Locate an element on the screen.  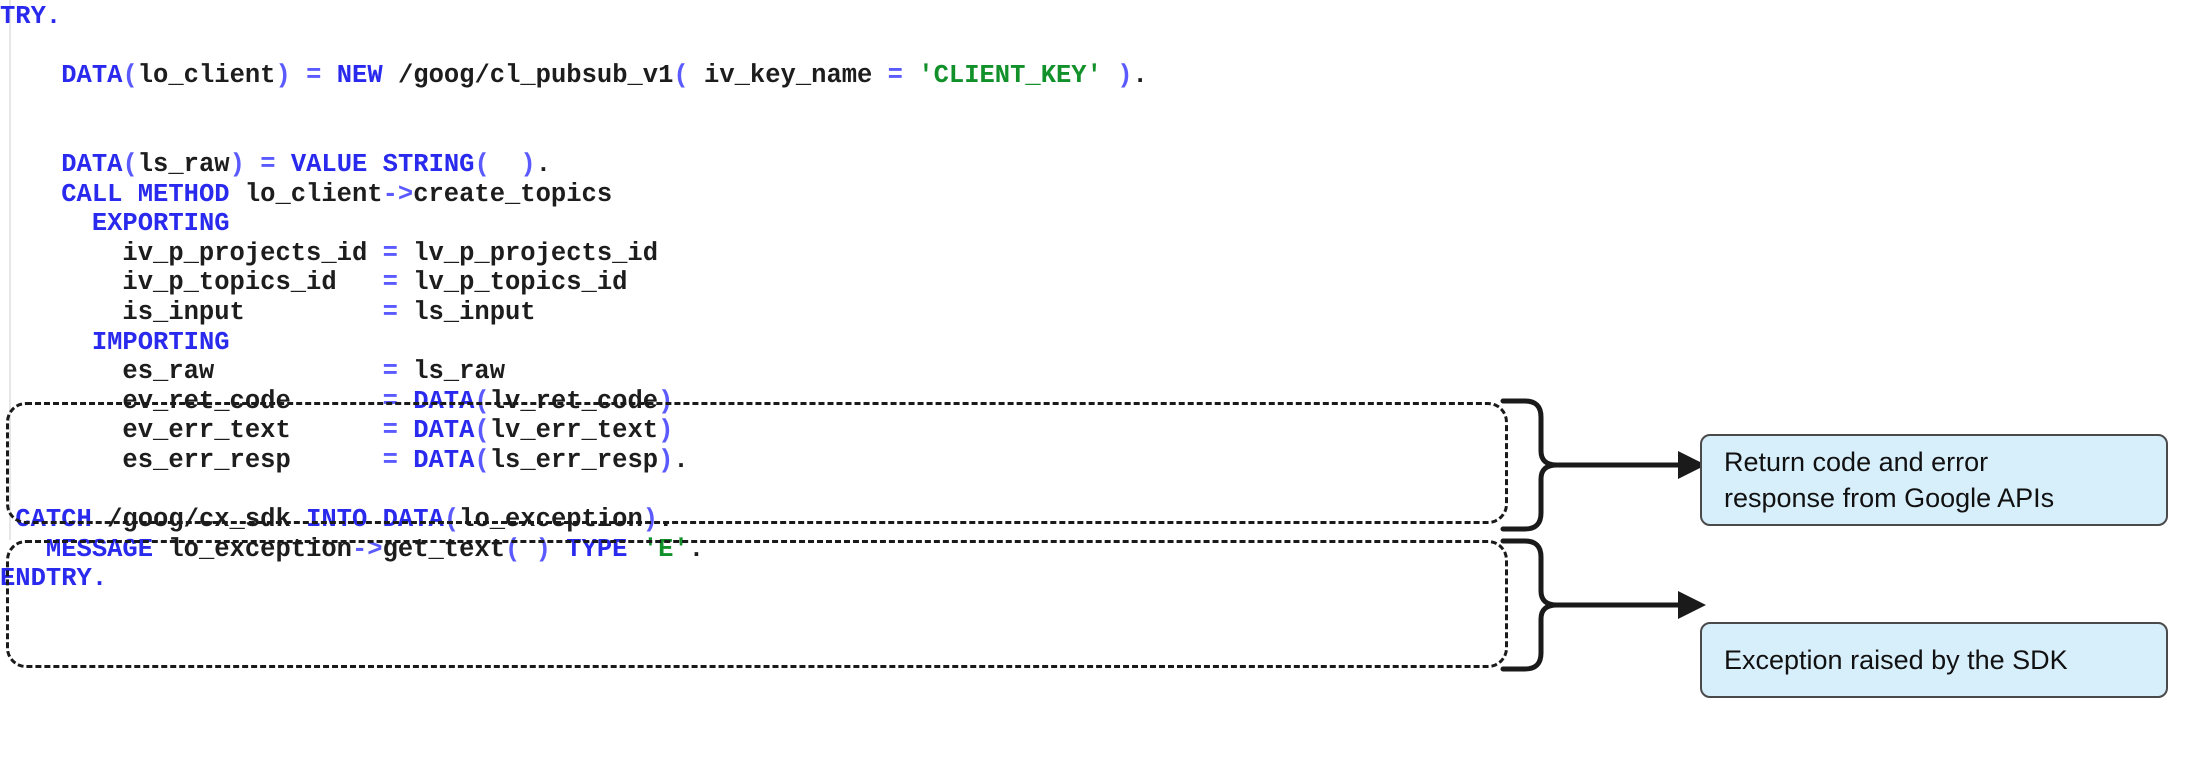
brace-importing-icon is located at coordinates (1529, 465).